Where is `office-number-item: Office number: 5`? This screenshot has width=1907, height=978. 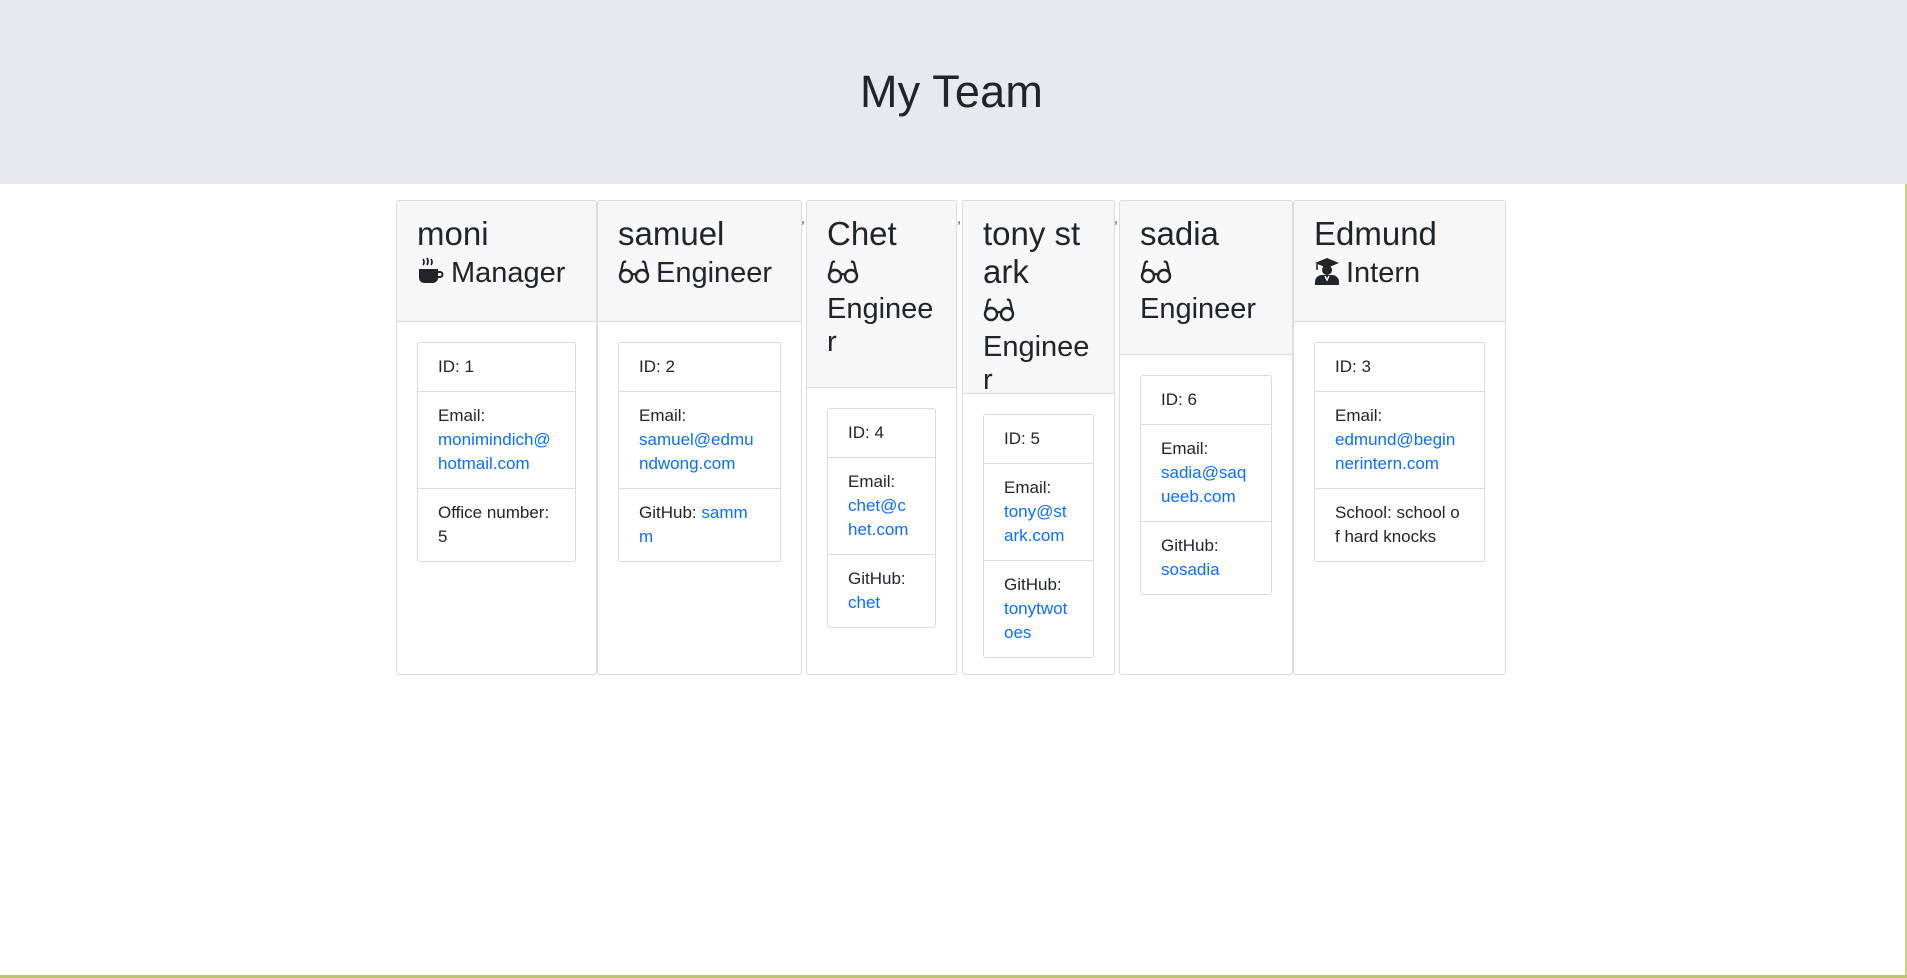 office-number-item: Office number: 5 is located at coordinates (496, 524).